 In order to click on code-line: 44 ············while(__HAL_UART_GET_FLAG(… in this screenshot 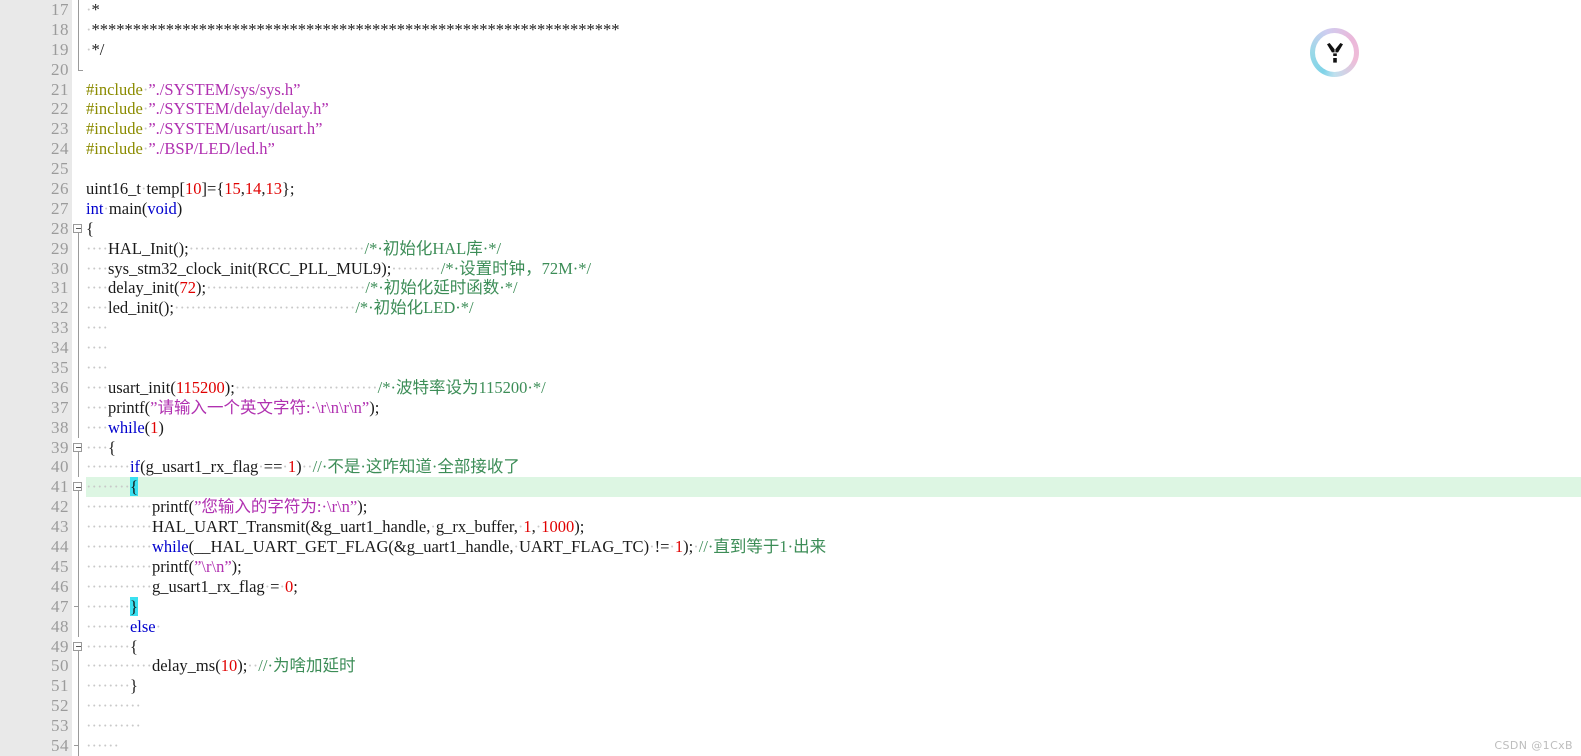, I will do `click(790, 547)`.